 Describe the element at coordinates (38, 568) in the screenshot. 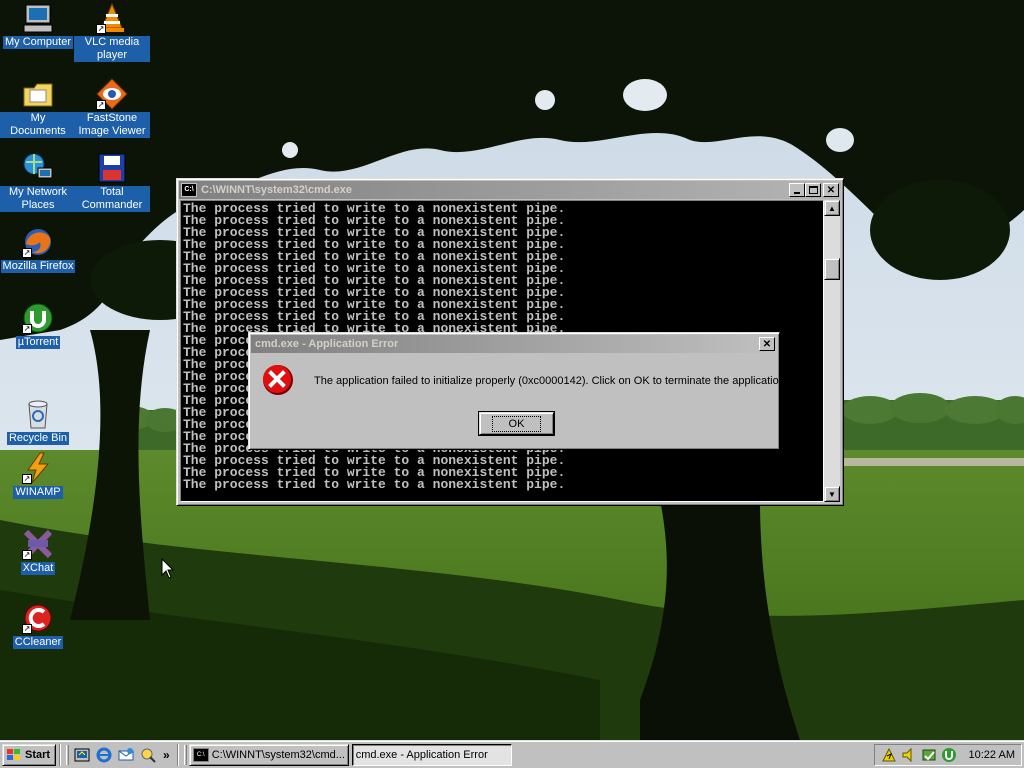

I see `desktop-icon-label: XChat` at that location.